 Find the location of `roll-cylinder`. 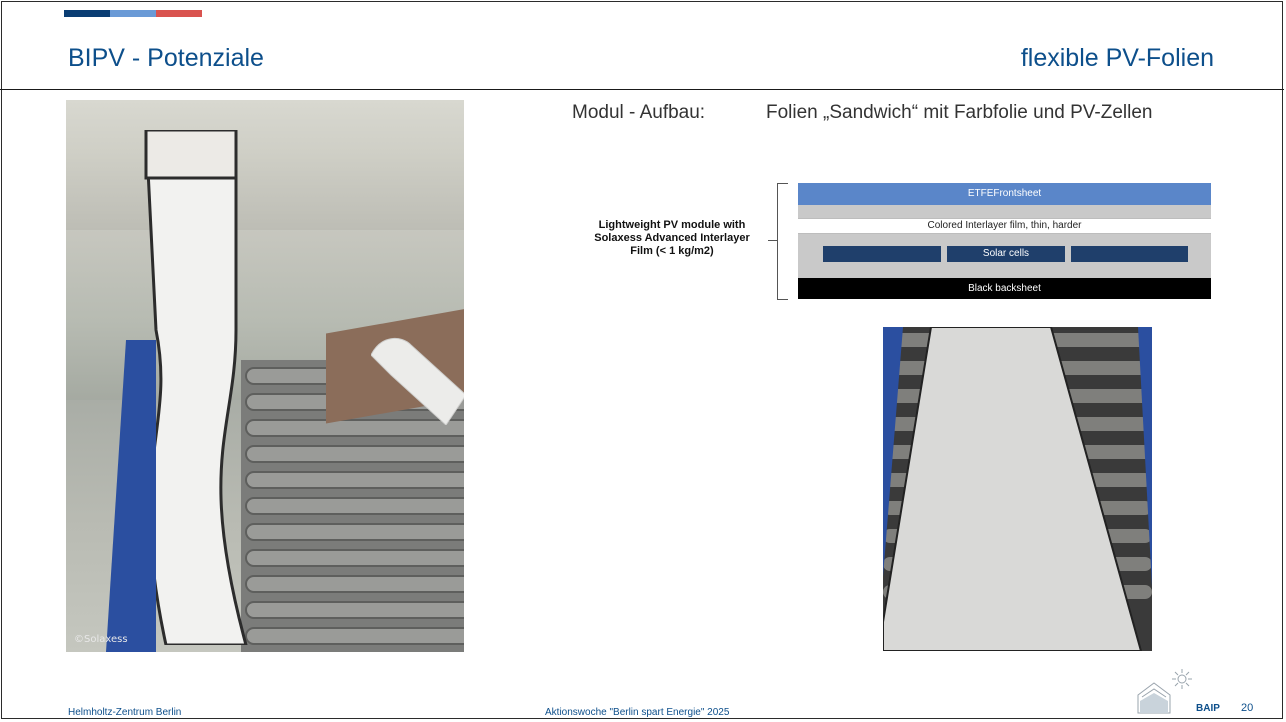

roll-cylinder is located at coordinates (417, 381).